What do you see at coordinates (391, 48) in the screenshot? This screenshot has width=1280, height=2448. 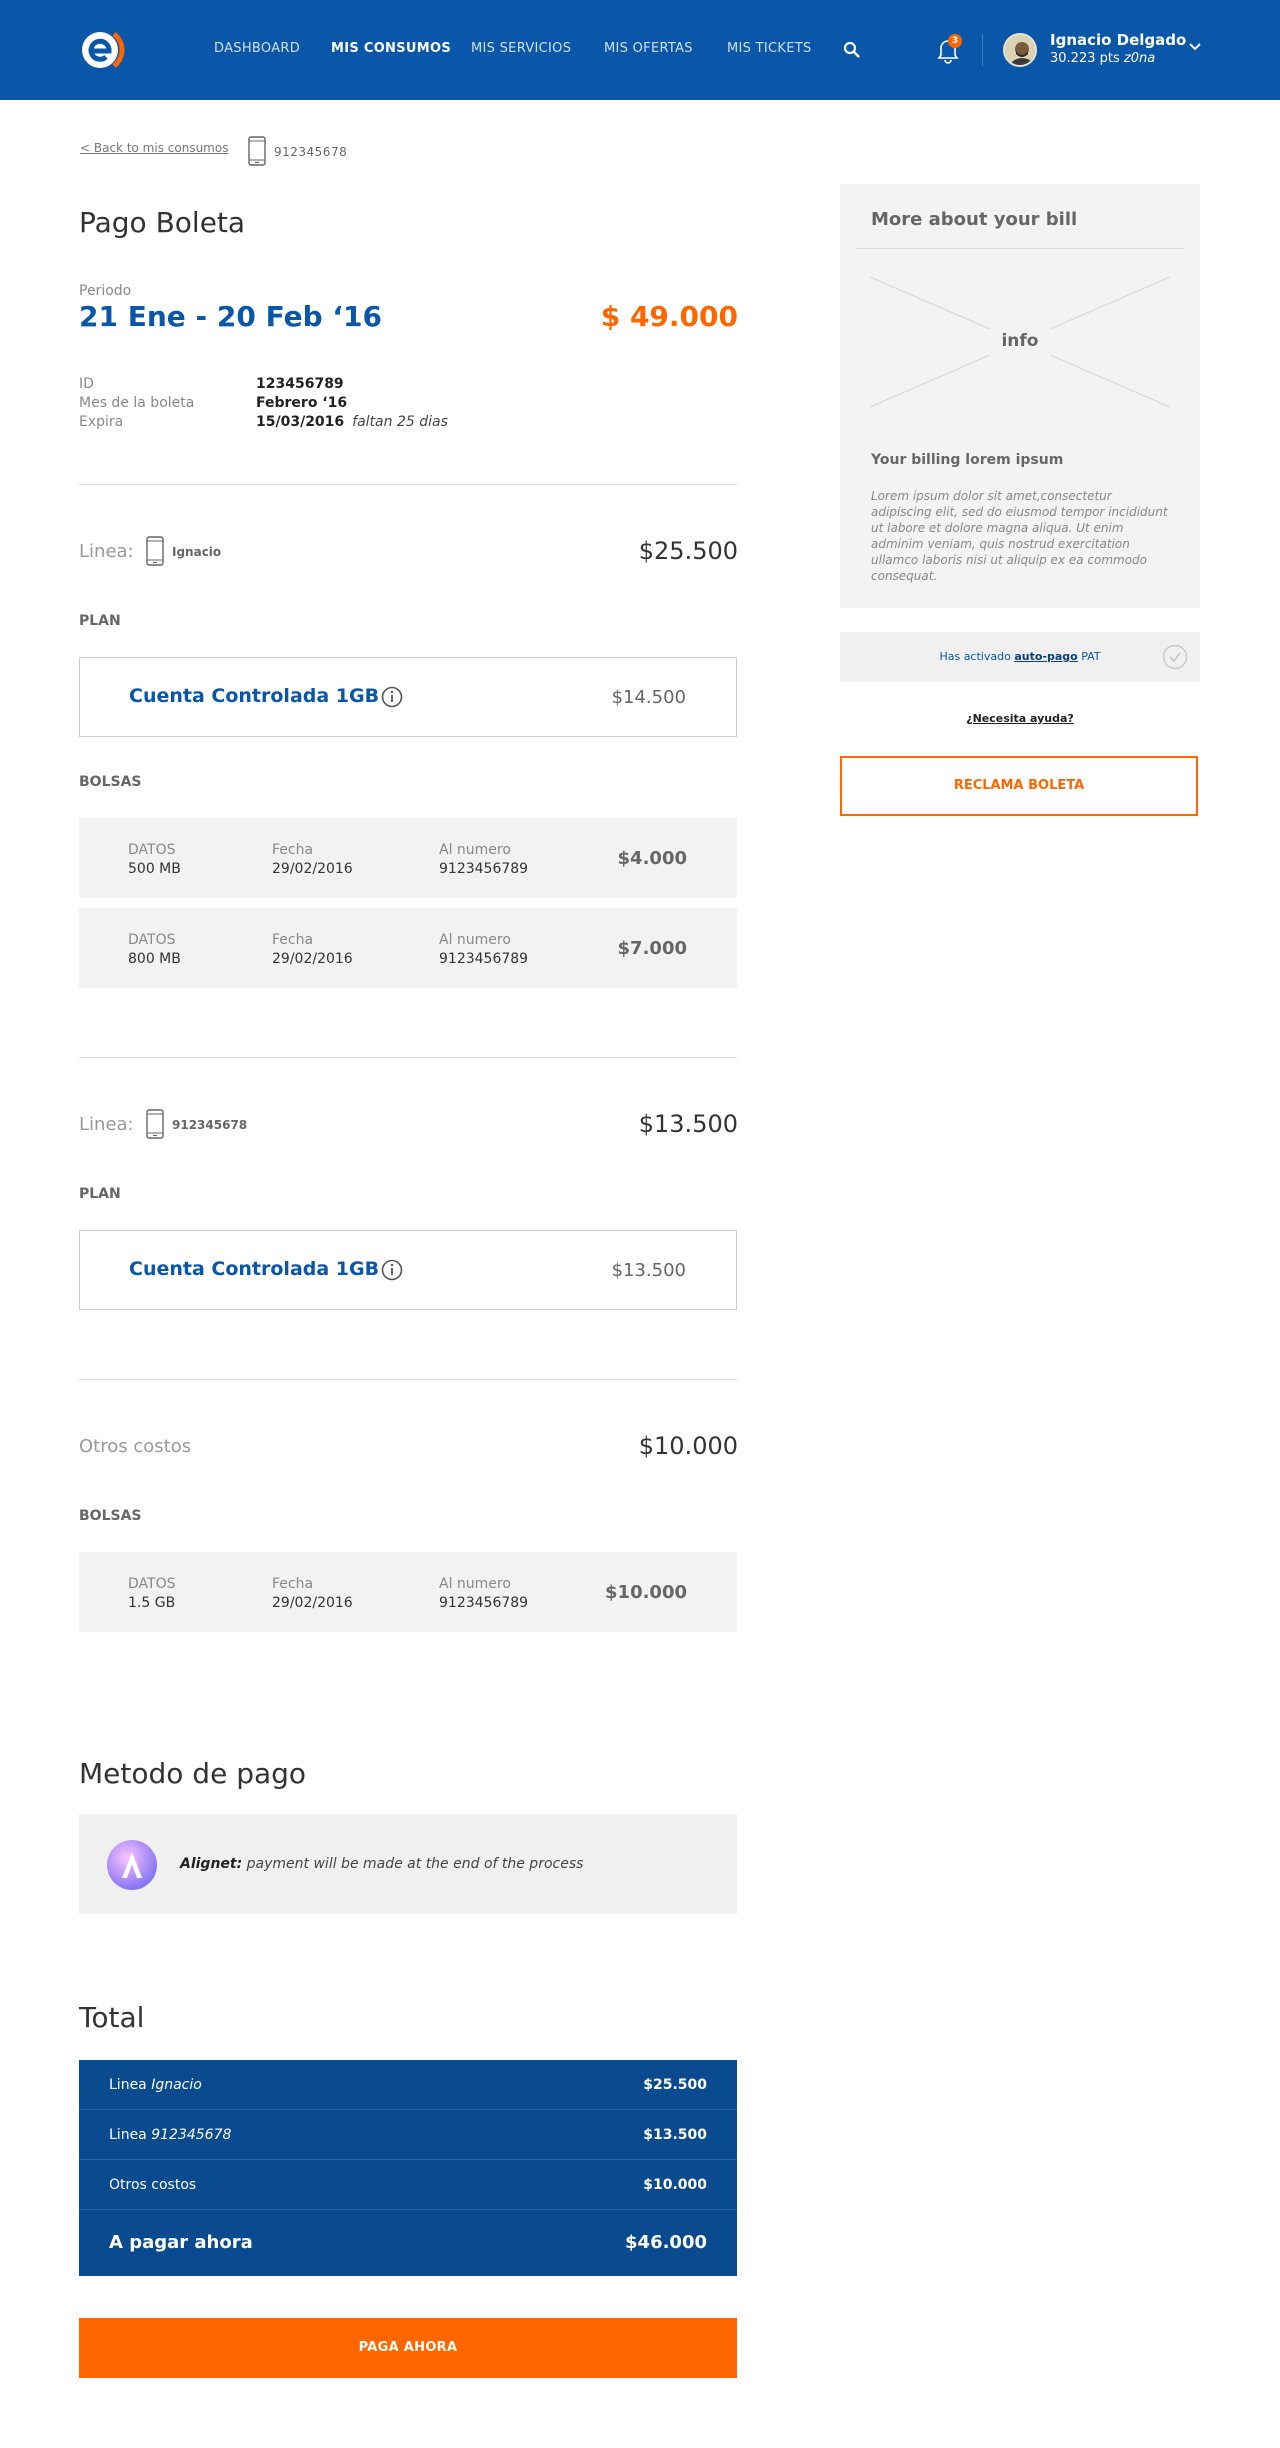 I see `nav-mis-consumos: MIS CONSUMOS` at bounding box center [391, 48].